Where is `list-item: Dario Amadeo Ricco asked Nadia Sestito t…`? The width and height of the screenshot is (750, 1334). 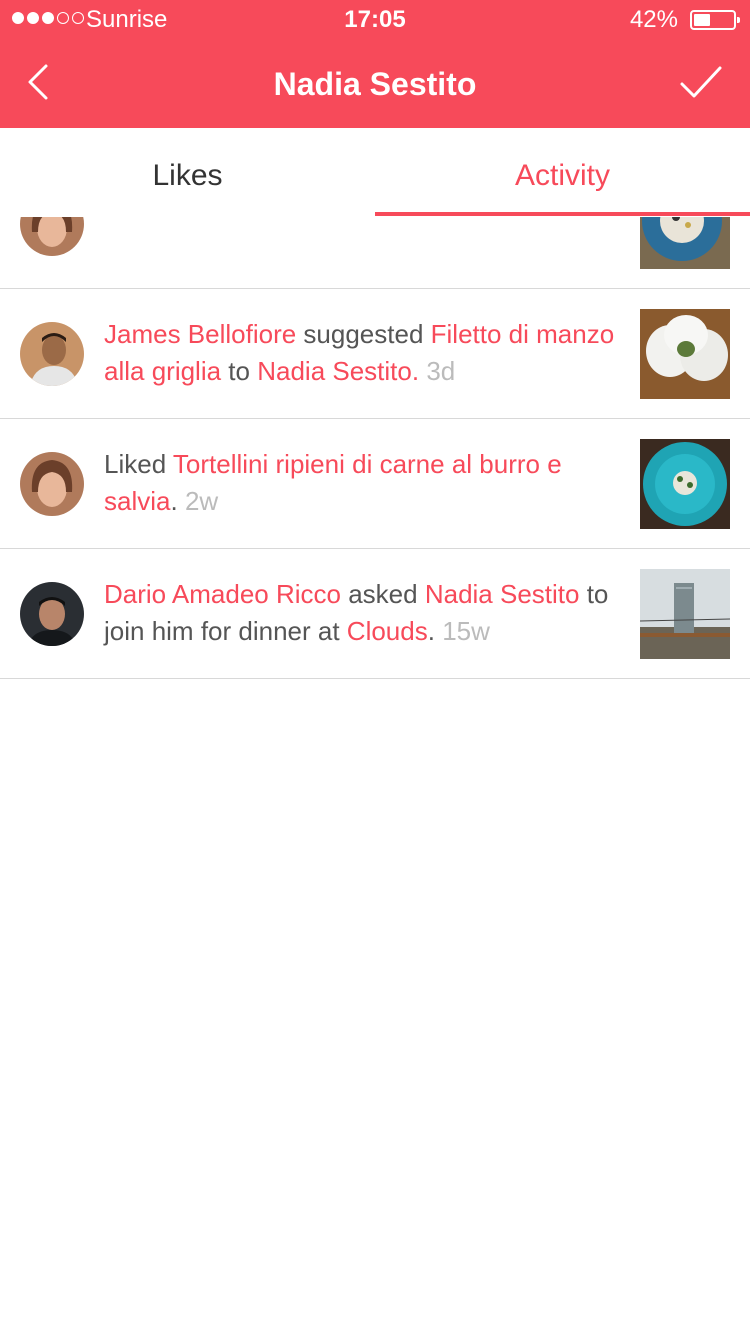
list-item: Dario Amadeo Ricco asked Nadia Sestito t… is located at coordinates (375, 614).